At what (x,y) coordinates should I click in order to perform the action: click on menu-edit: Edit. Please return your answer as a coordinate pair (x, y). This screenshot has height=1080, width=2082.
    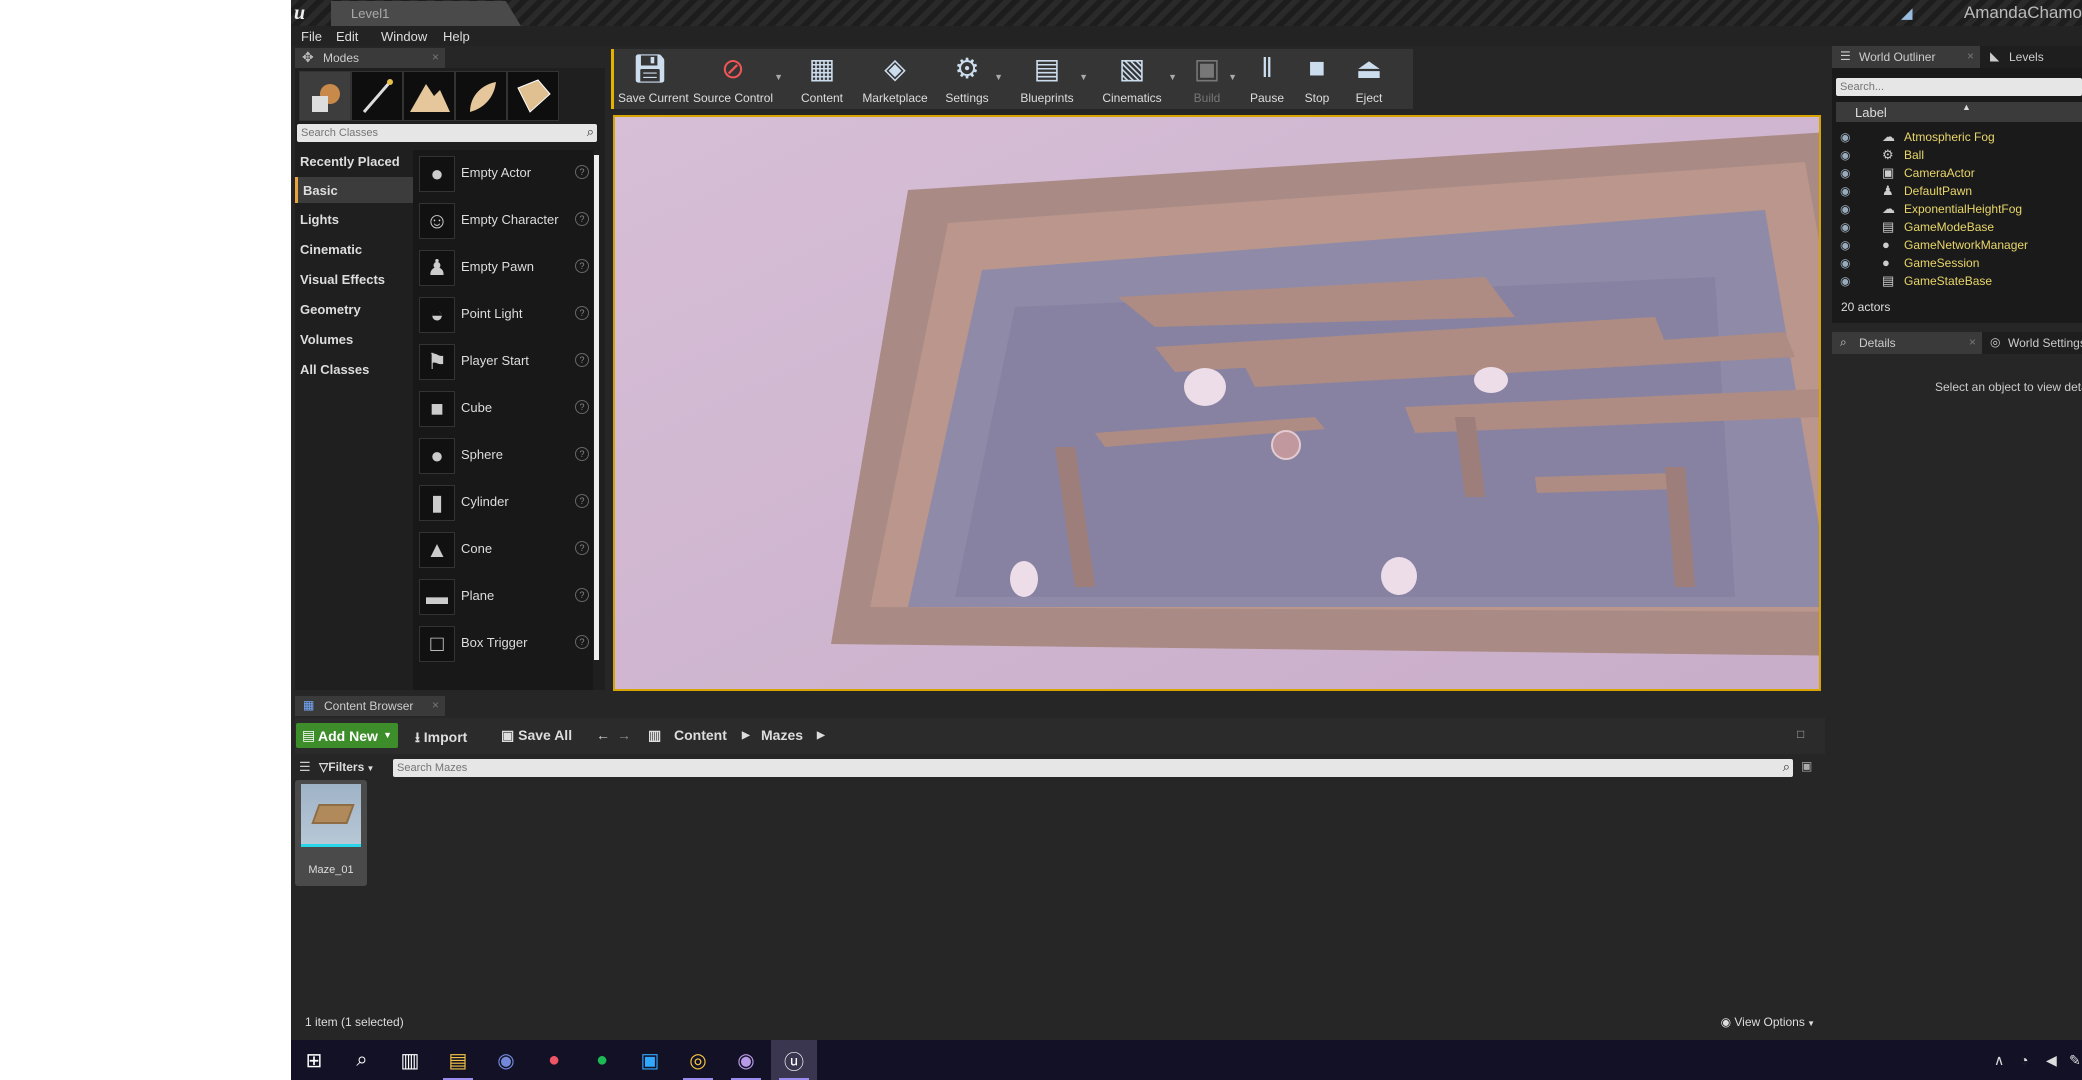
    Looking at the image, I should click on (347, 36).